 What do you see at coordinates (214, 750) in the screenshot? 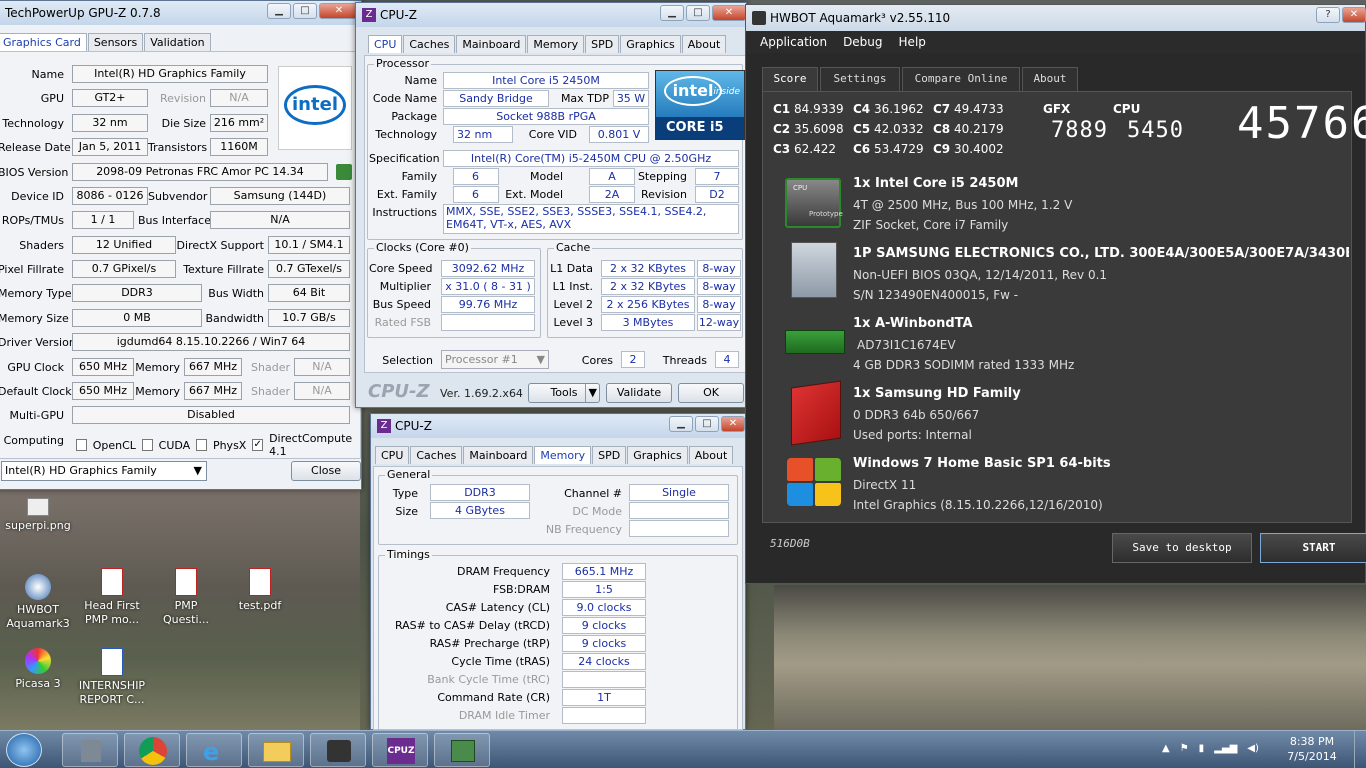
I see `taskbar-ie: e` at bounding box center [214, 750].